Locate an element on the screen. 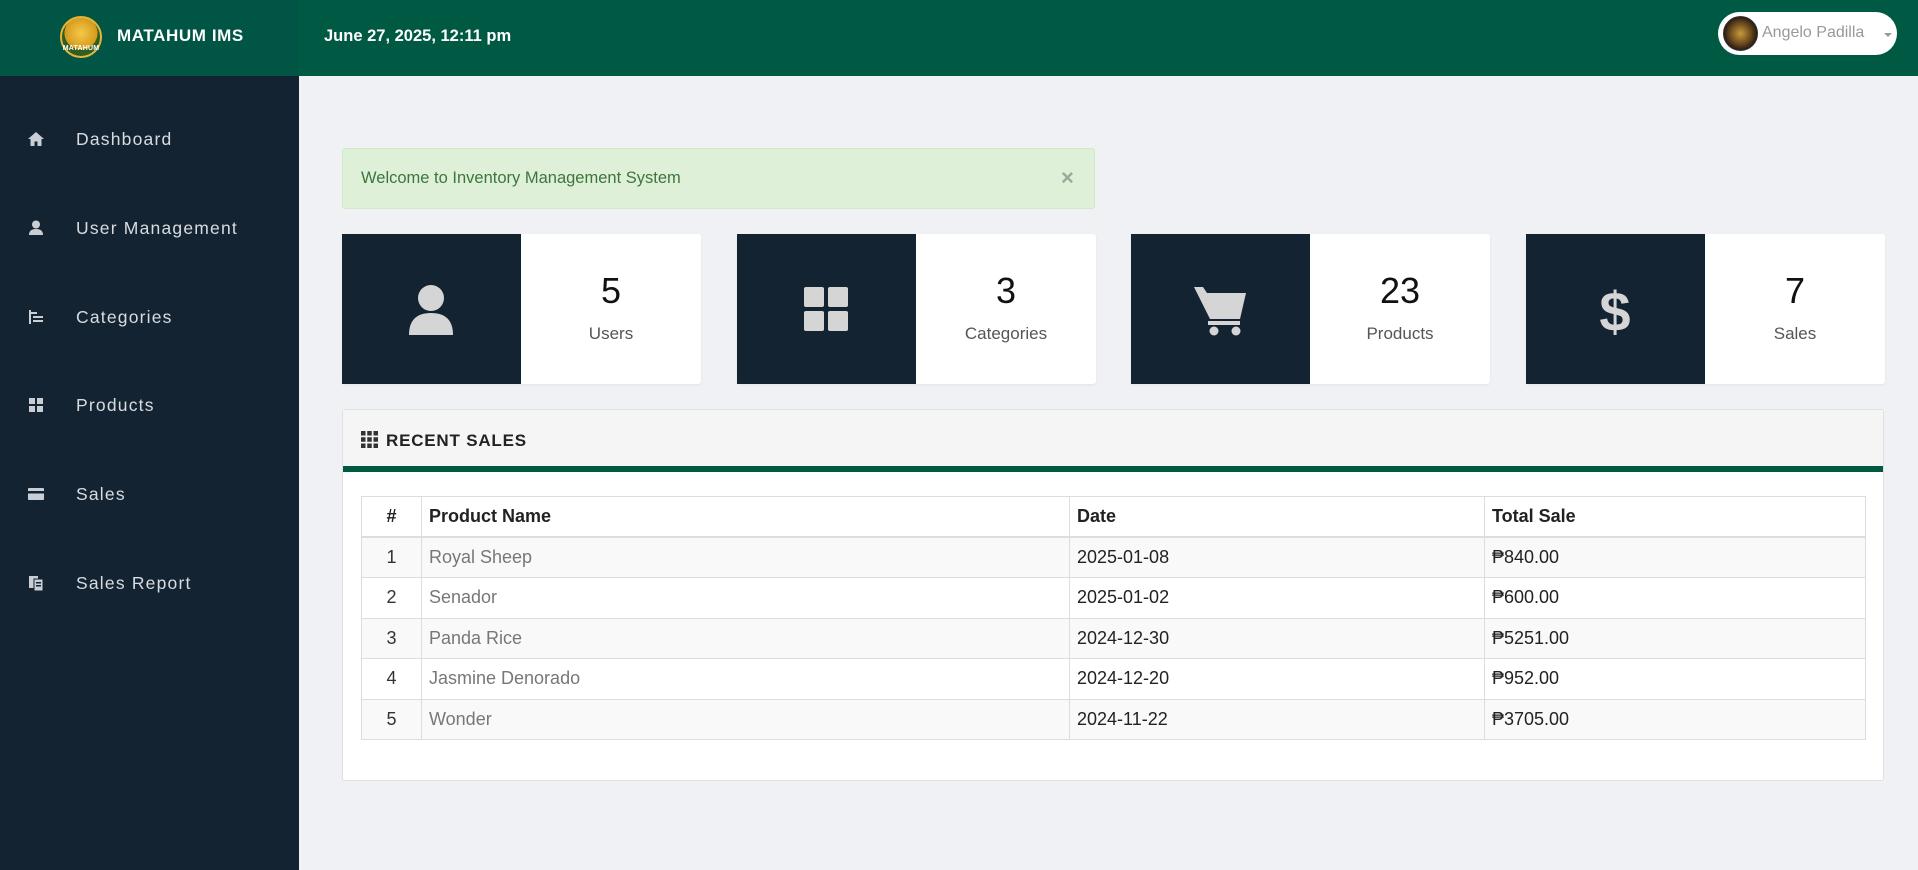 The image size is (1918, 870). sidebar-item-products: Products is located at coordinates (149, 405).